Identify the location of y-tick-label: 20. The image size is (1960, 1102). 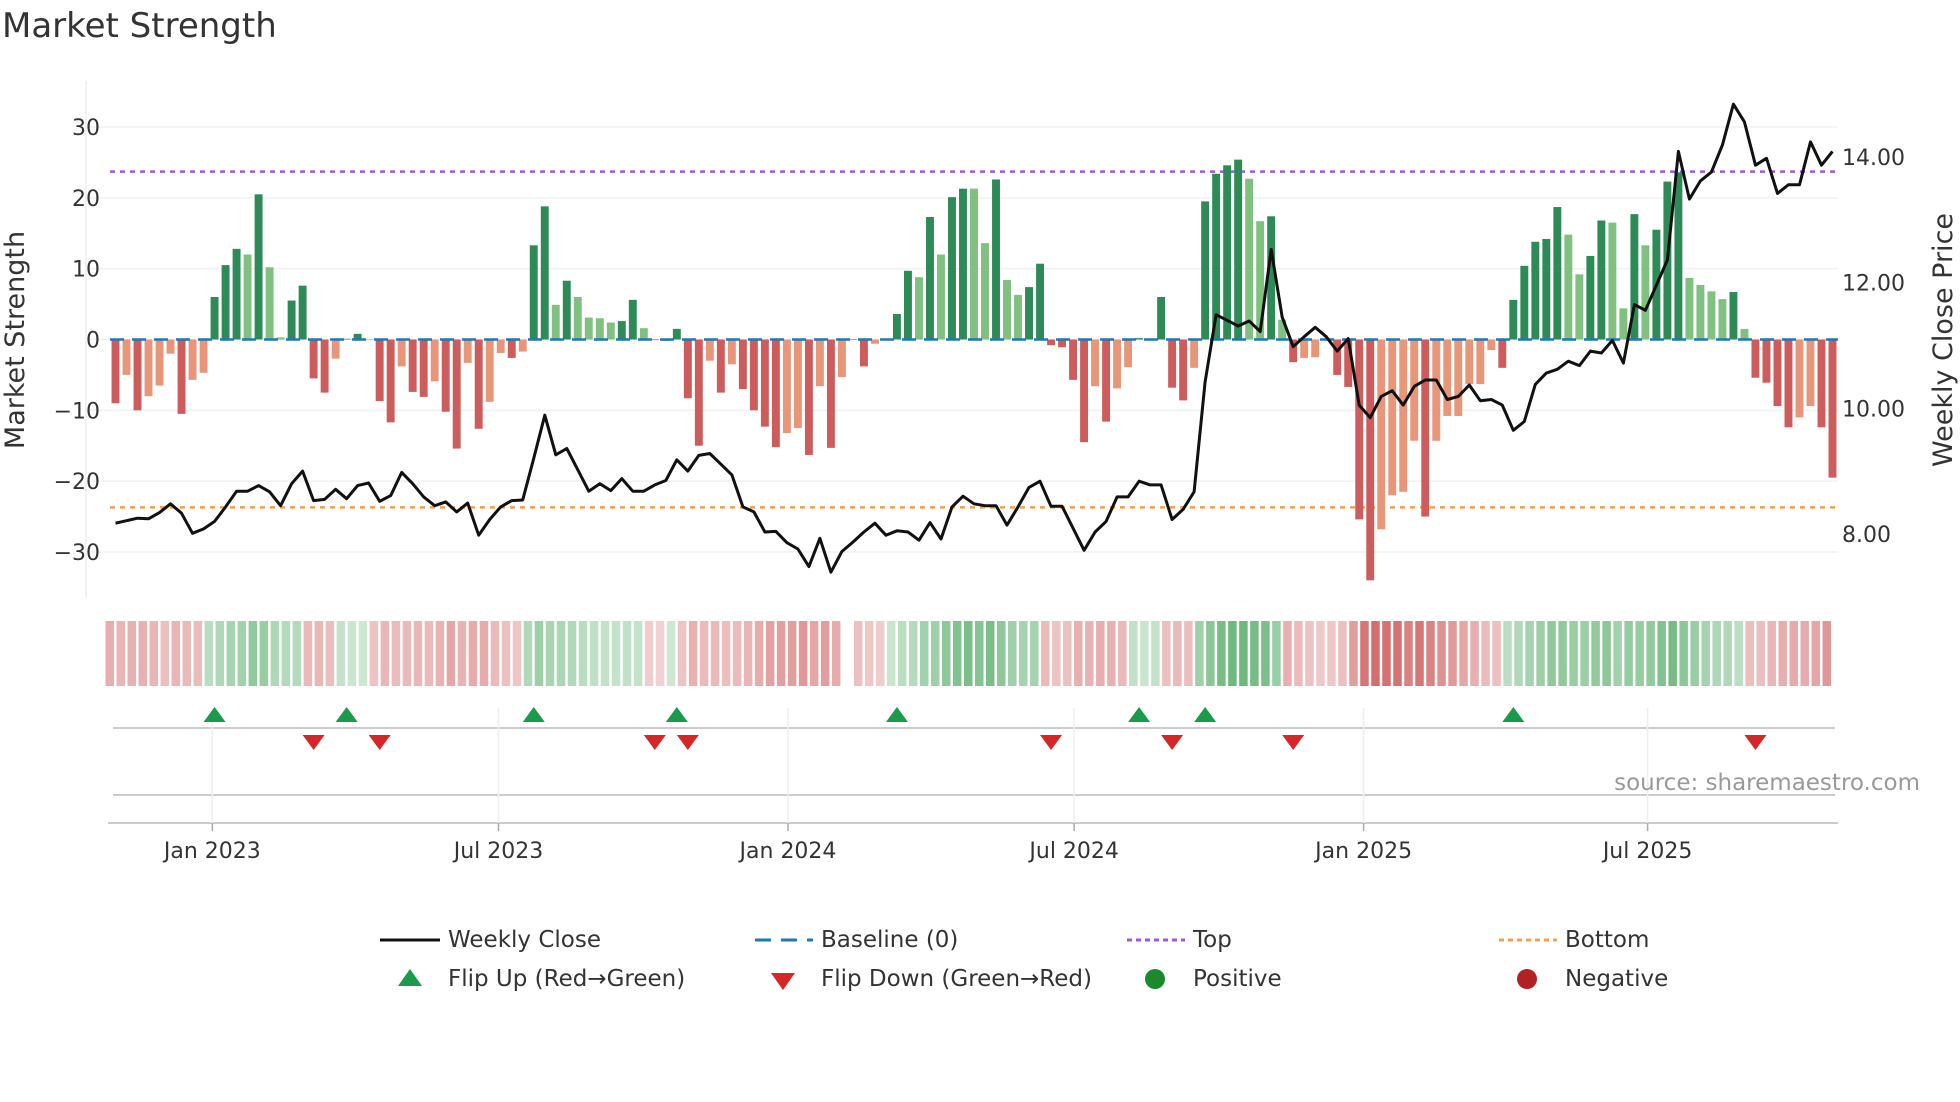
(86, 199).